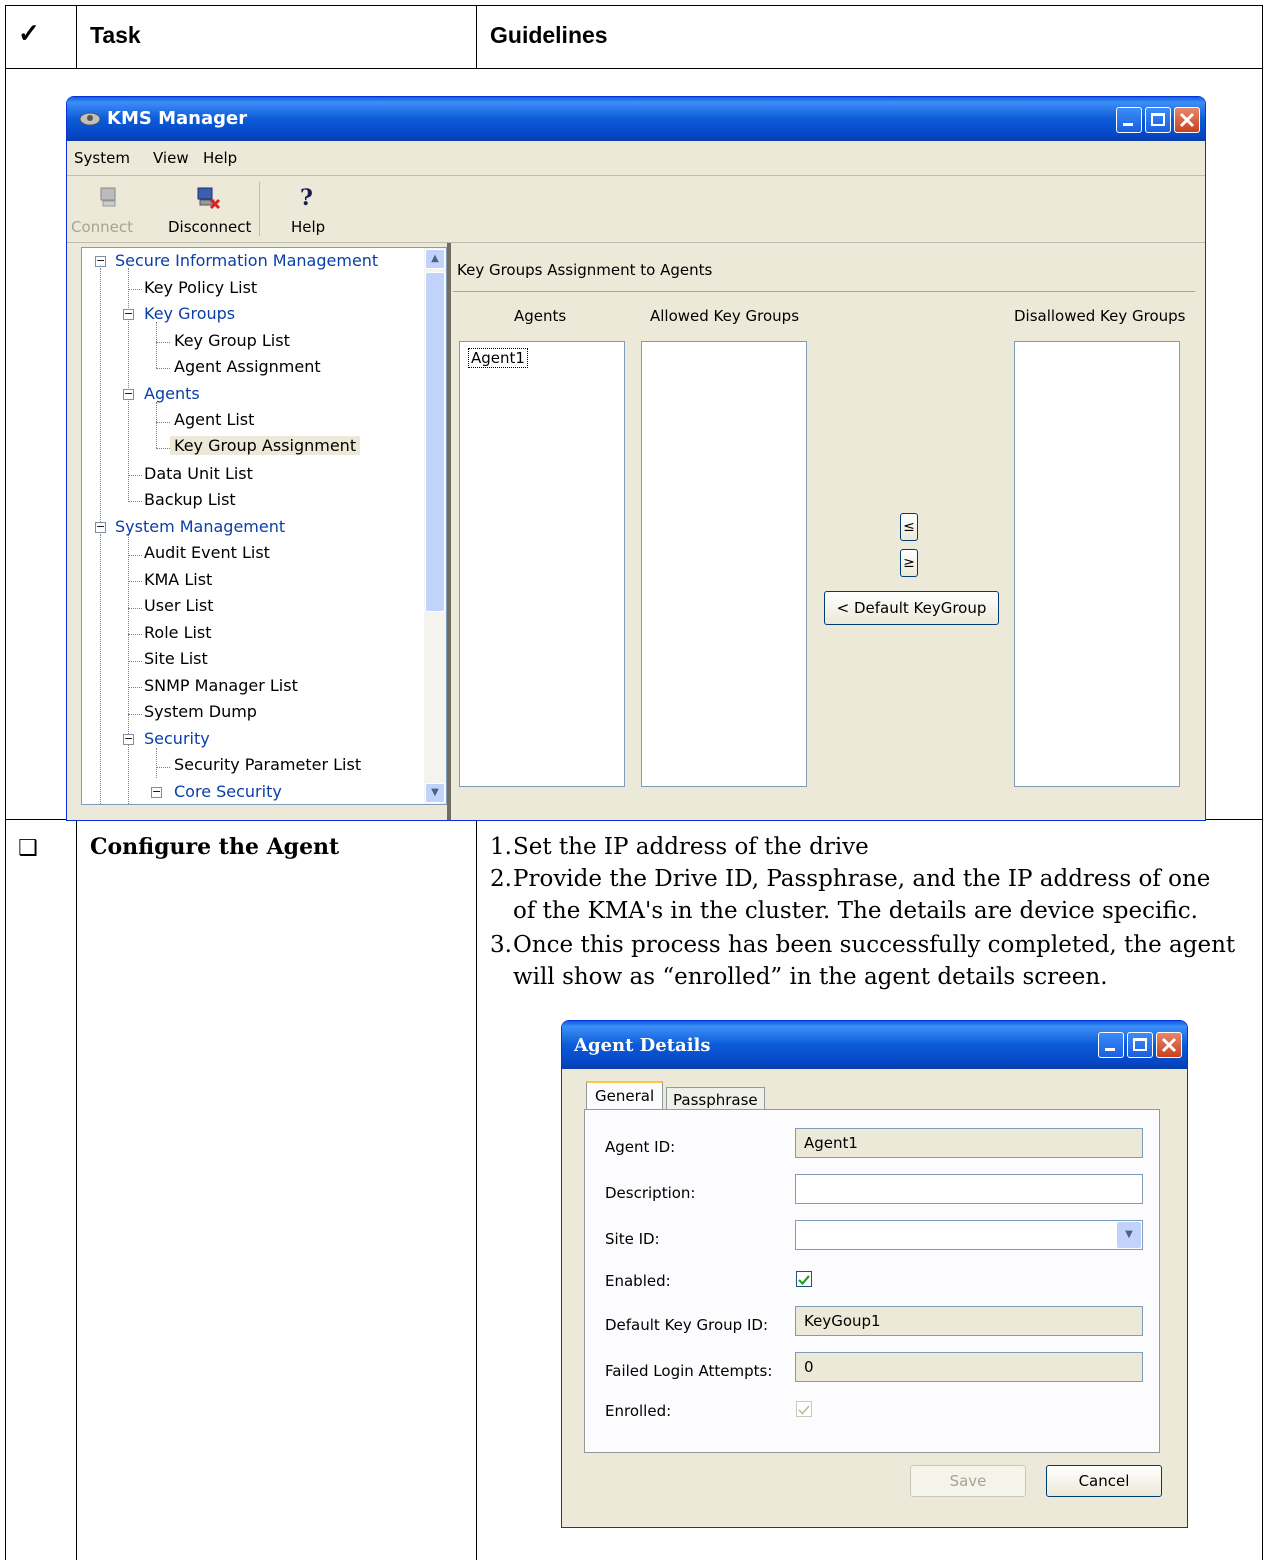 The image size is (1265, 1560). I want to click on tree-item-key-group-list: Key Group List, so click(232, 340).